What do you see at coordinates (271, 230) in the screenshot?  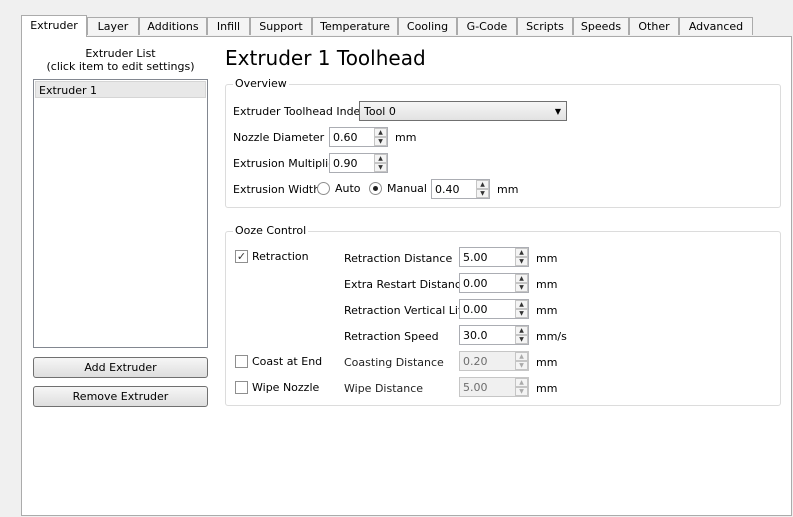 I see `ooze-control-group-title: Ooze Control` at bounding box center [271, 230].